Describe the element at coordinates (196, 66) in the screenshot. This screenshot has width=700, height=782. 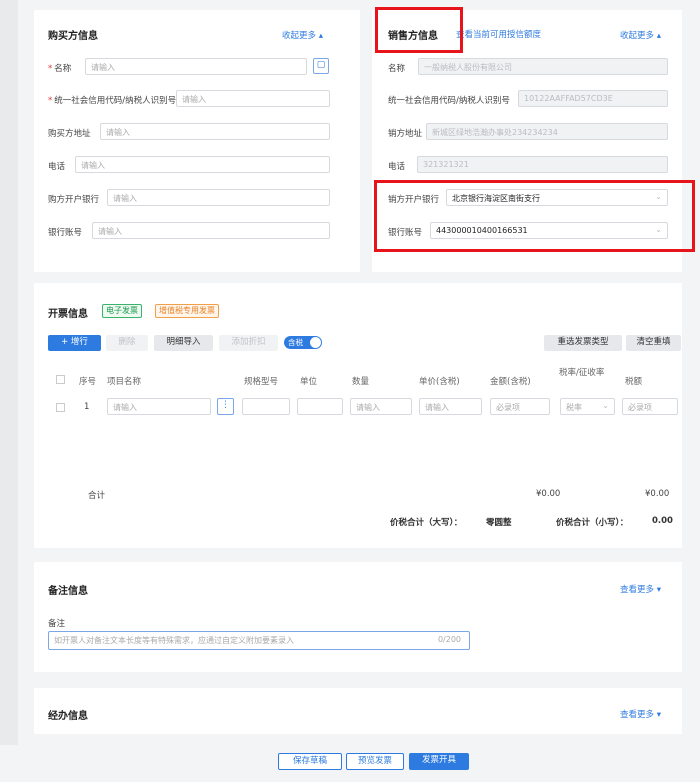
I see `buyer-name-input: 请输入` at that location.